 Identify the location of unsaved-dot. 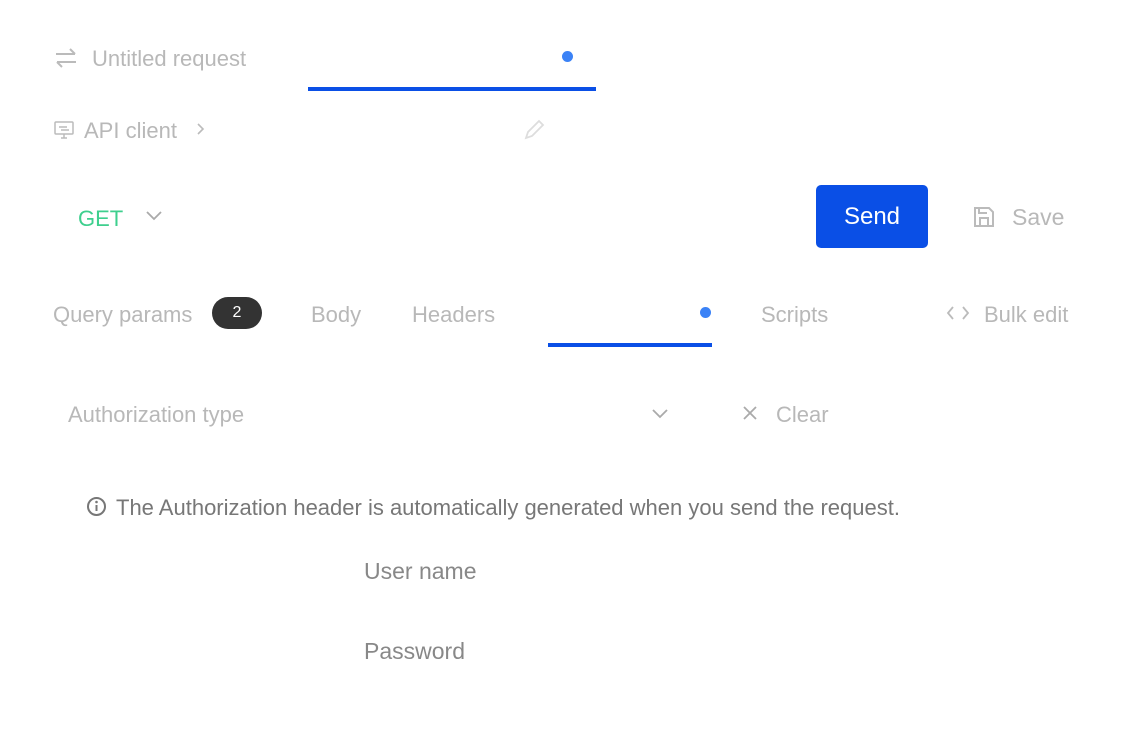
(567, 56).